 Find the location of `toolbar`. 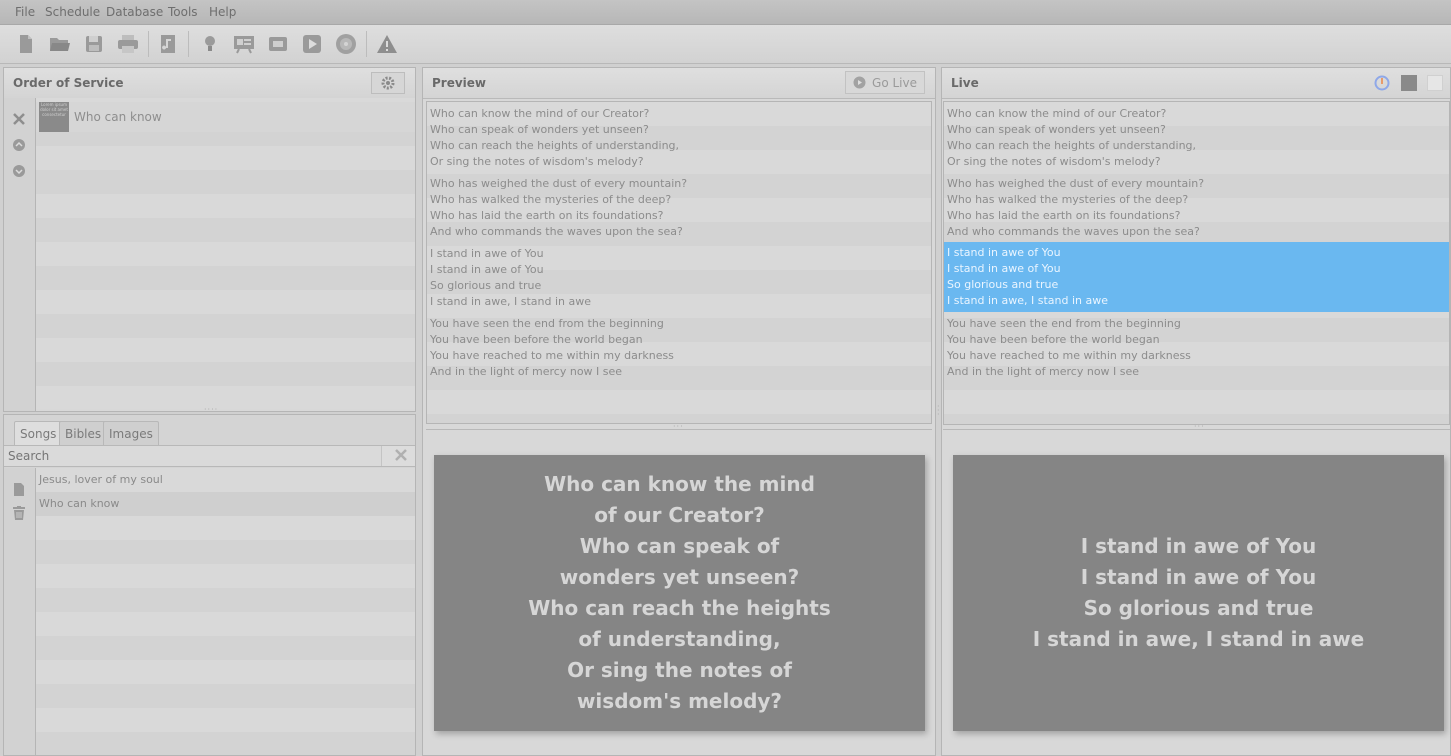

toolbar is located at coordinates (725, 44).